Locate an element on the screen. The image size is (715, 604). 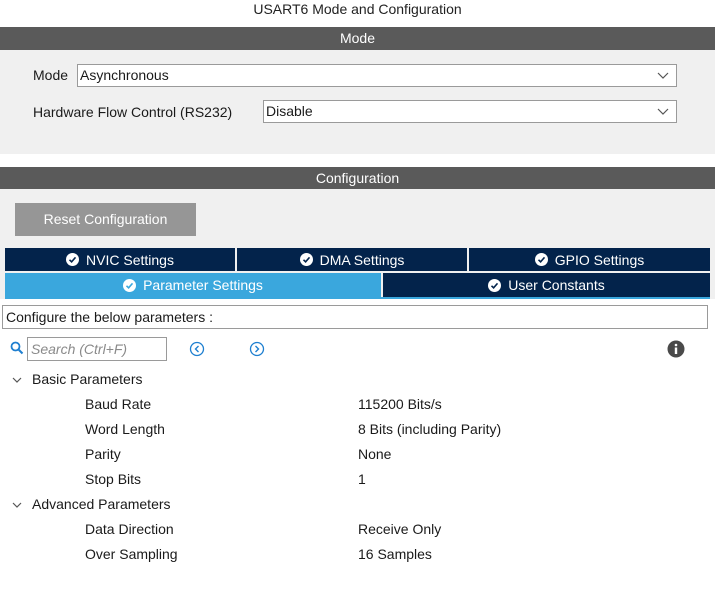
param-value-parity: None is located at coordinates (374, 454).